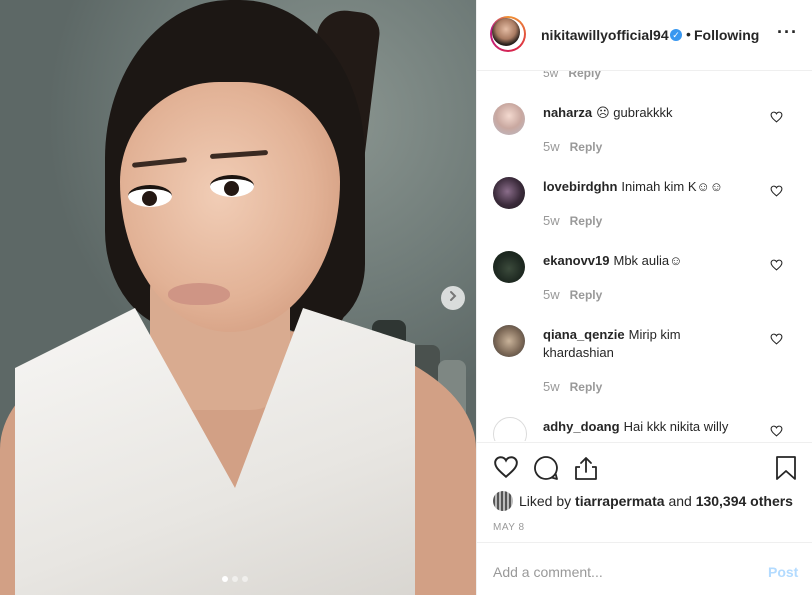 Image resolution: width=812 pixels, height=596 pixels. Describe the element at coordinates (567, 112) in the screenshot. I see `comment-username: naharza` at that location.